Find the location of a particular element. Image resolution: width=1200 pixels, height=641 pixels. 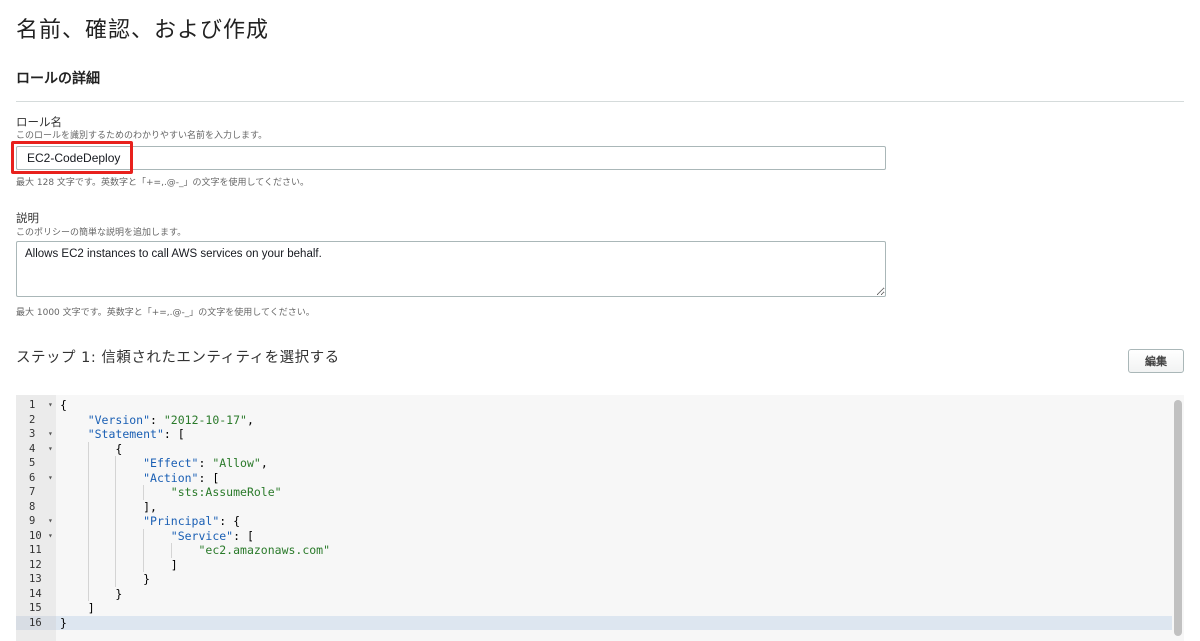

code-line: 12 ] is located at coordinates (594, 565).